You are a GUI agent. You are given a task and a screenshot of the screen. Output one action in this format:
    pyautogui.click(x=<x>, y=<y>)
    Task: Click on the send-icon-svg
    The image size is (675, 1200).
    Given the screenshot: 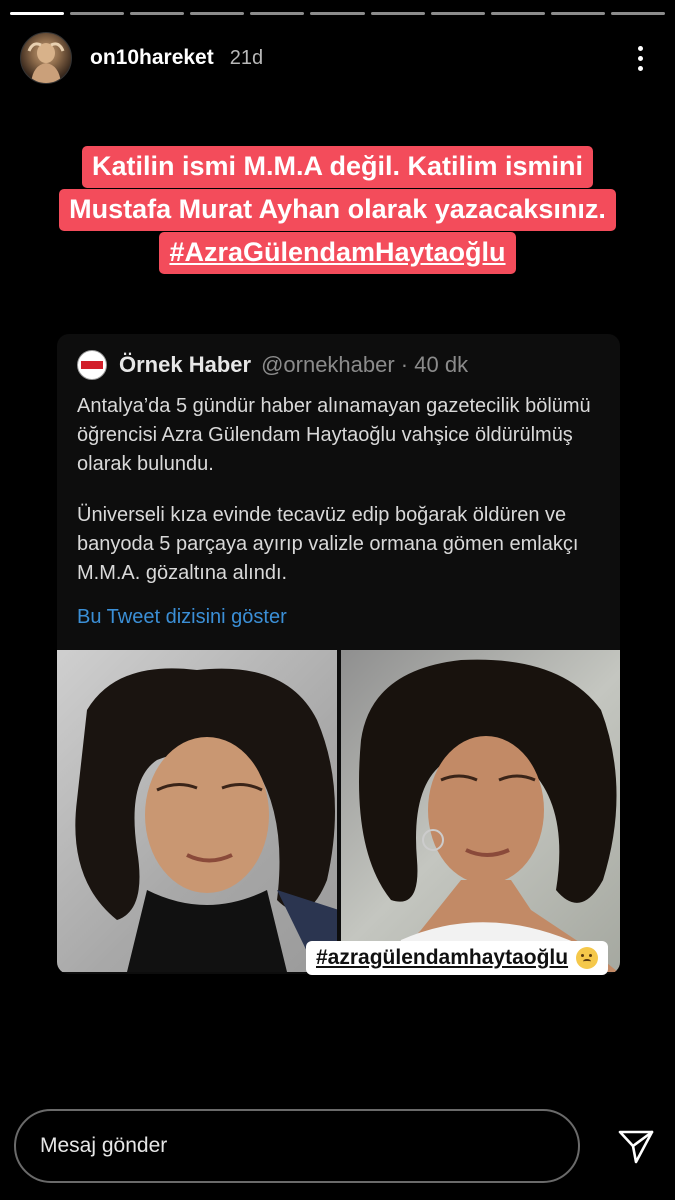 What is the action you would take?
    pyautogui.click(x=636, y=1147)
    